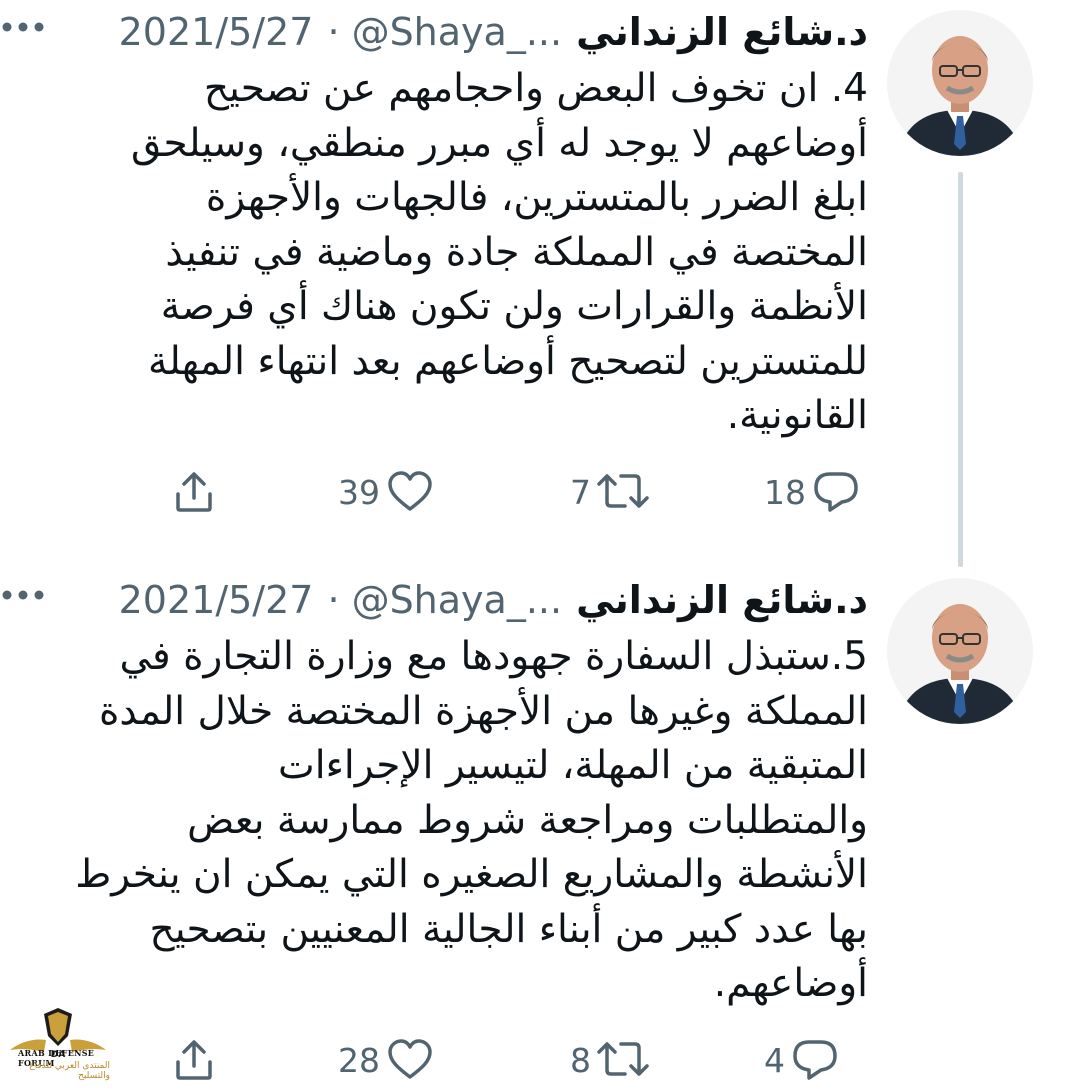 Image resolution: width=1080 pixels, height=1090 pixels. I want to click on retweet-button: 7, so click(610, 492).